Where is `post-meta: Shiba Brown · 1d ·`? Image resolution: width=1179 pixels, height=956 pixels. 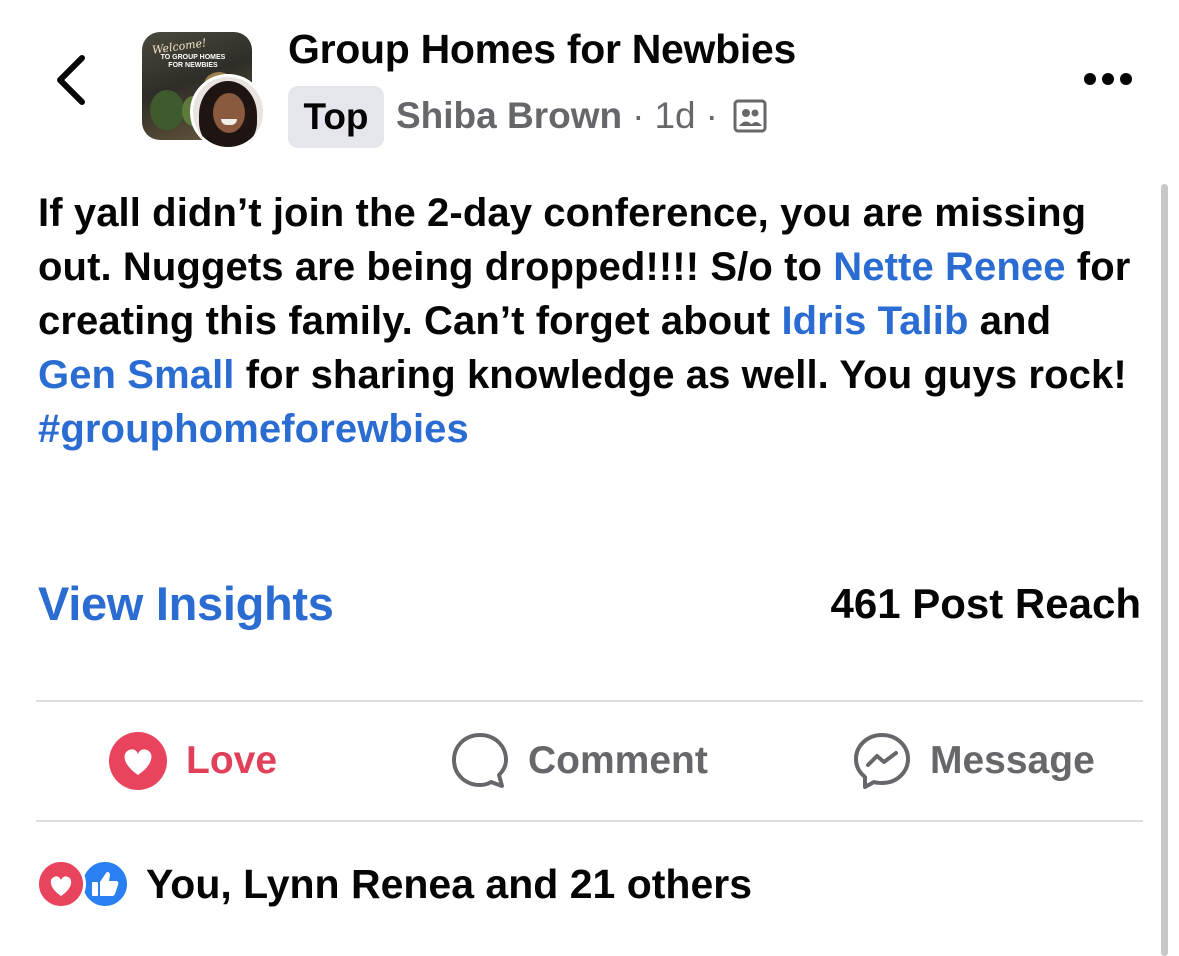 post-meta: Shiba Brown · 1d · is located at coordinates (582, 116).